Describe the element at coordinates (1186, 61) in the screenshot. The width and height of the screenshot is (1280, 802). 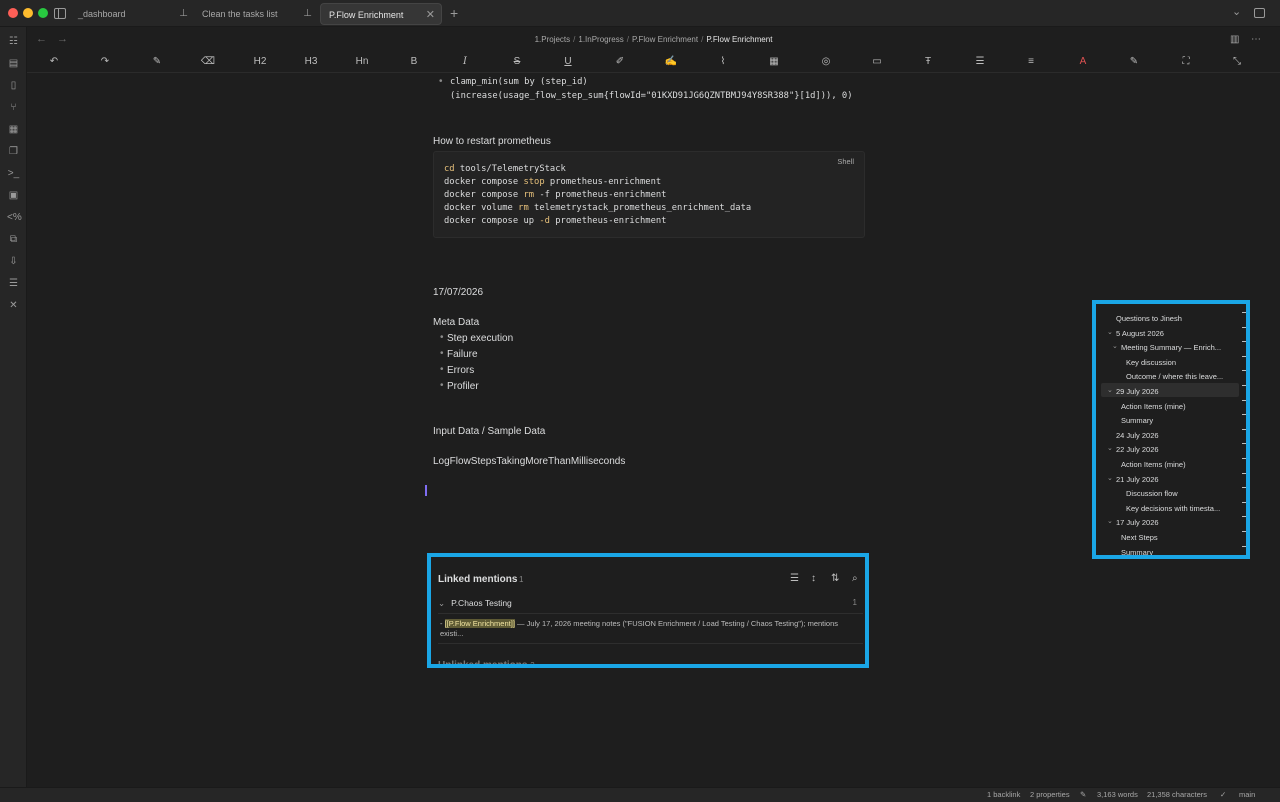
I see `fullscreen-icon: ⛶` at that location.